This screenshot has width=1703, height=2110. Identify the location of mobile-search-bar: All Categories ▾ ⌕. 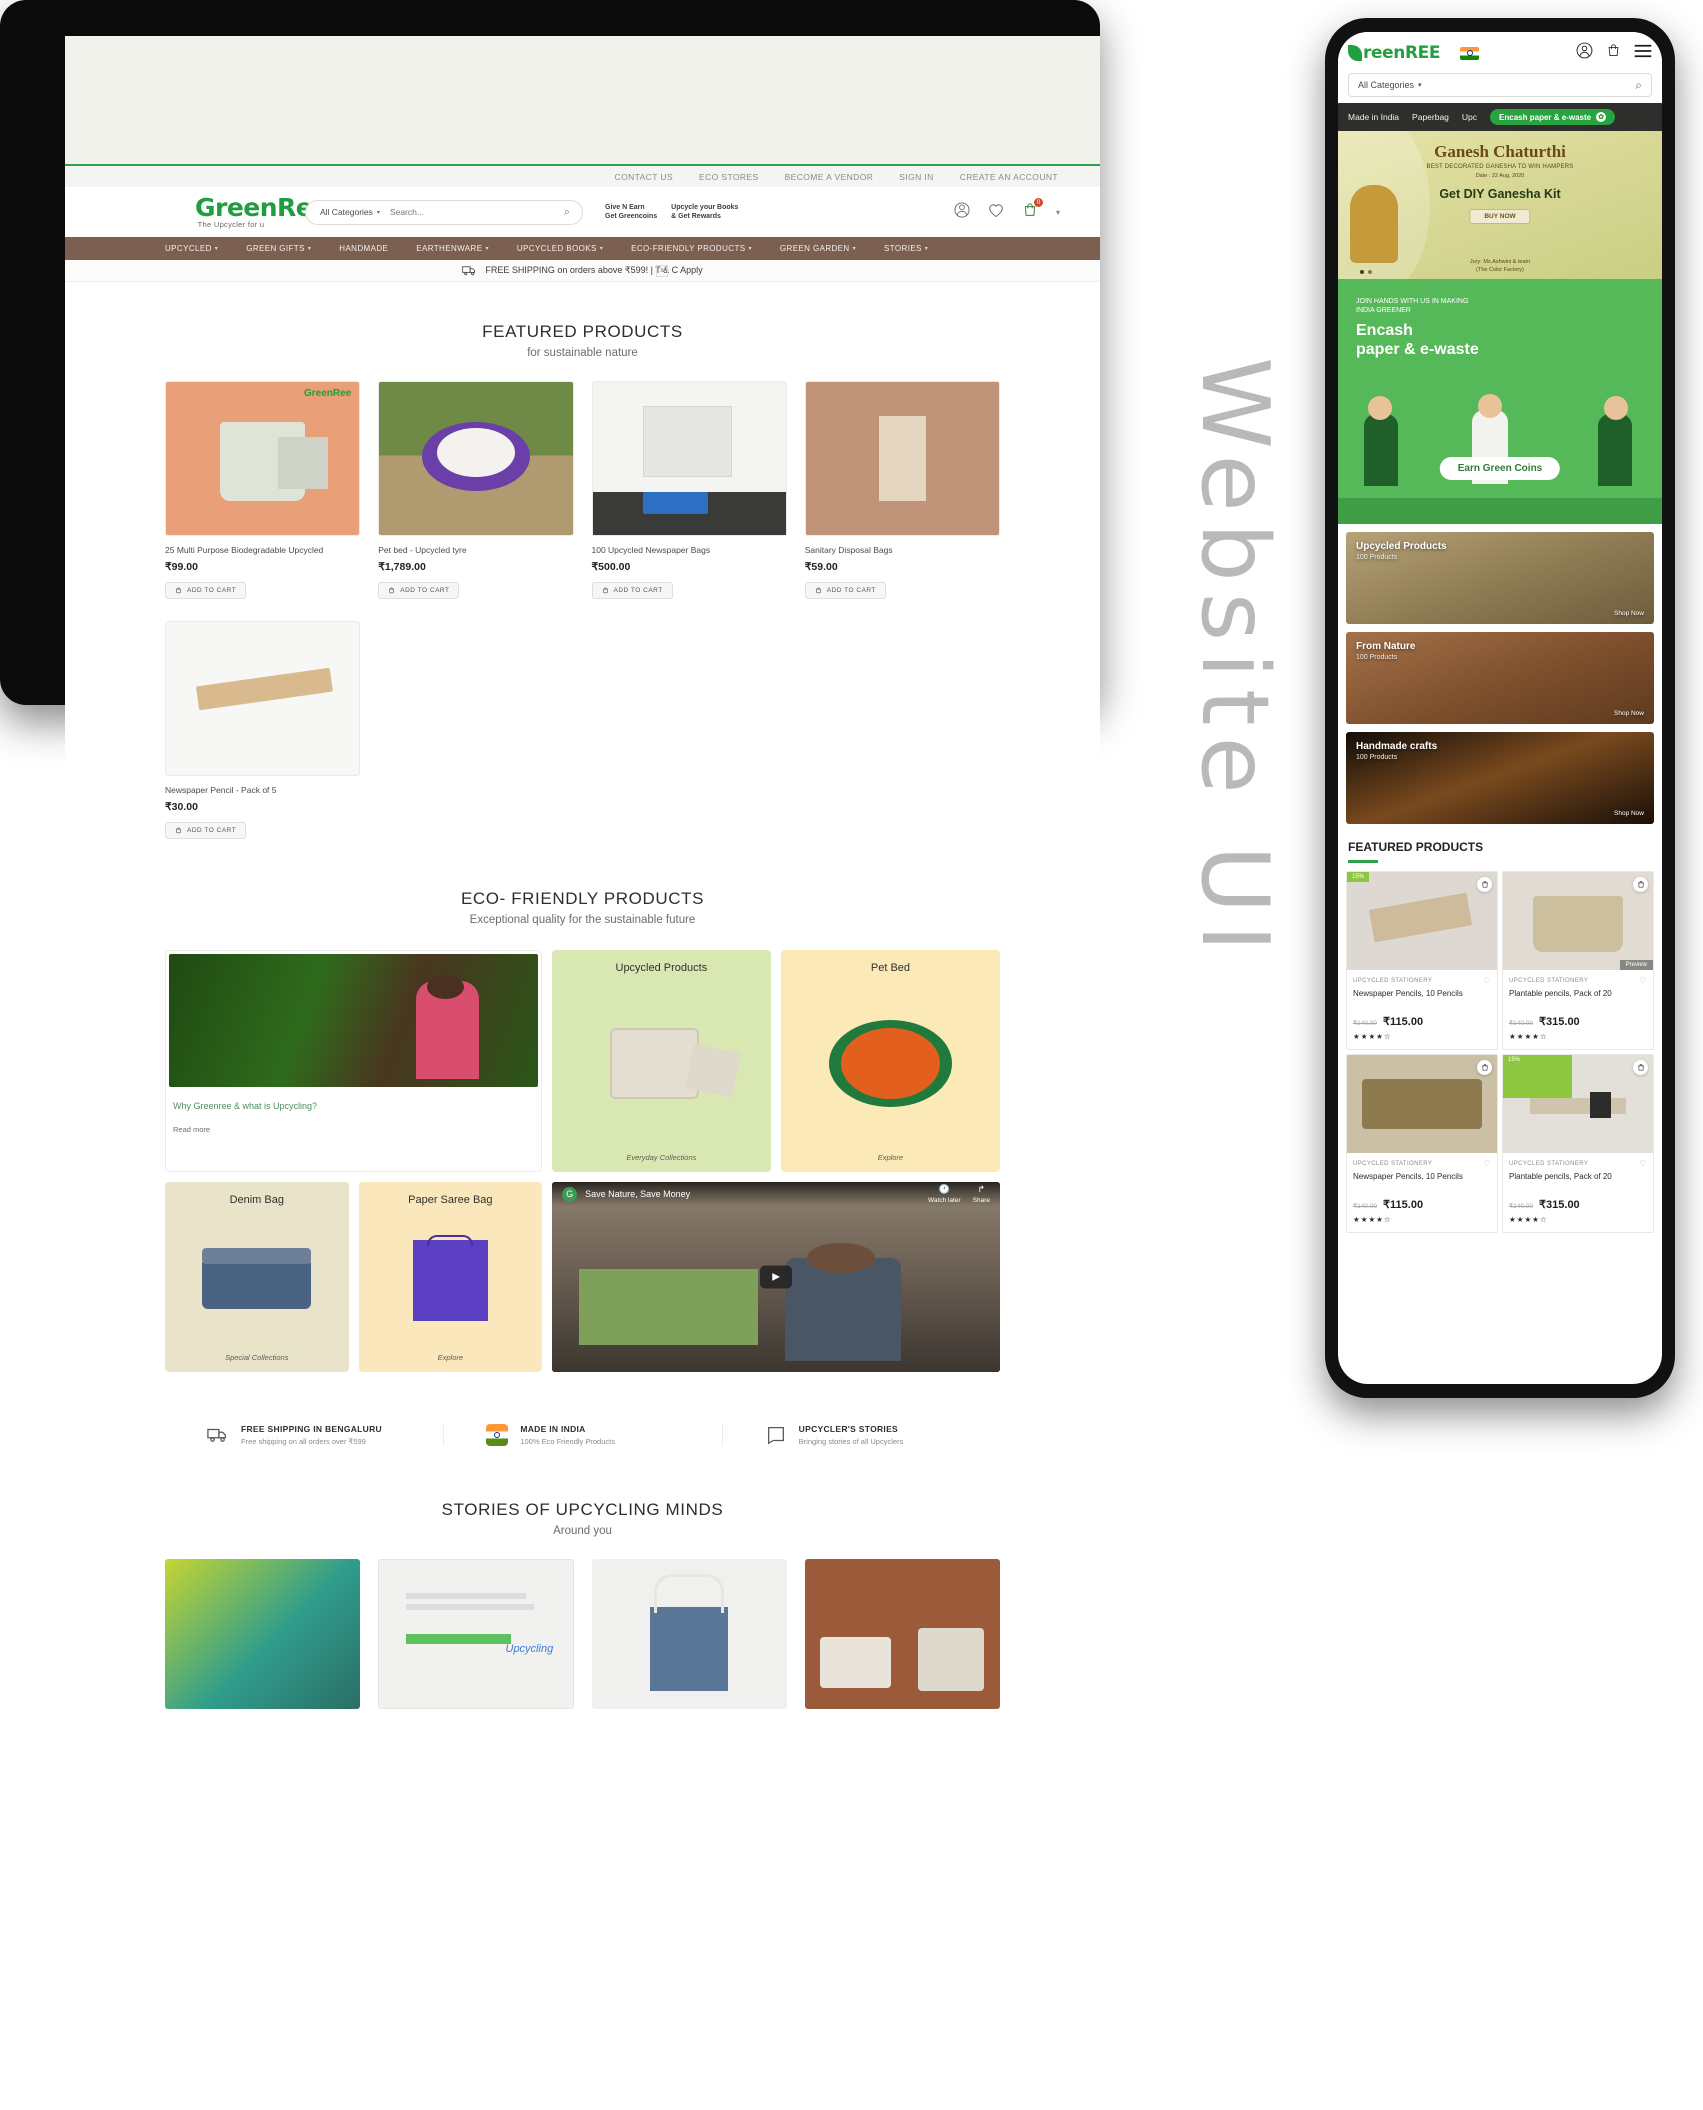
(1500, 85).